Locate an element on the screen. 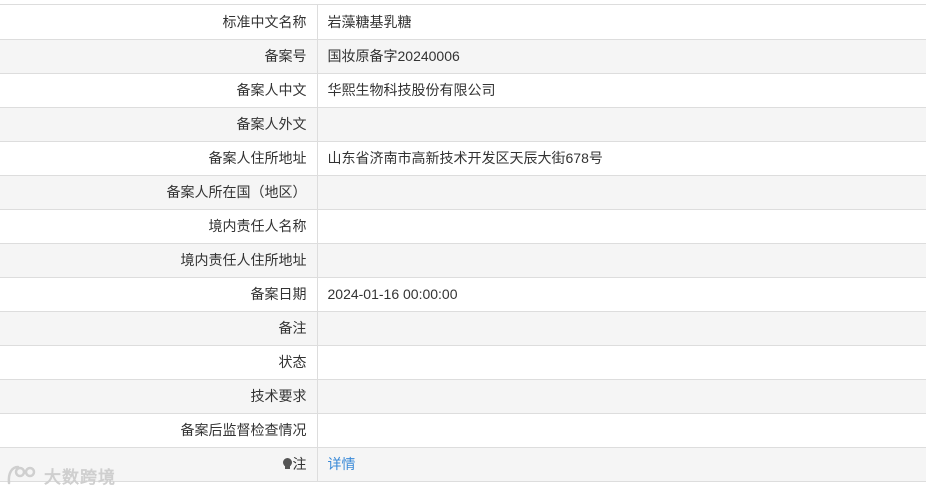 The width and height of the screenshot is (926, 494). table-row: 境内责任人名称 is located at coordinates (463, 226).